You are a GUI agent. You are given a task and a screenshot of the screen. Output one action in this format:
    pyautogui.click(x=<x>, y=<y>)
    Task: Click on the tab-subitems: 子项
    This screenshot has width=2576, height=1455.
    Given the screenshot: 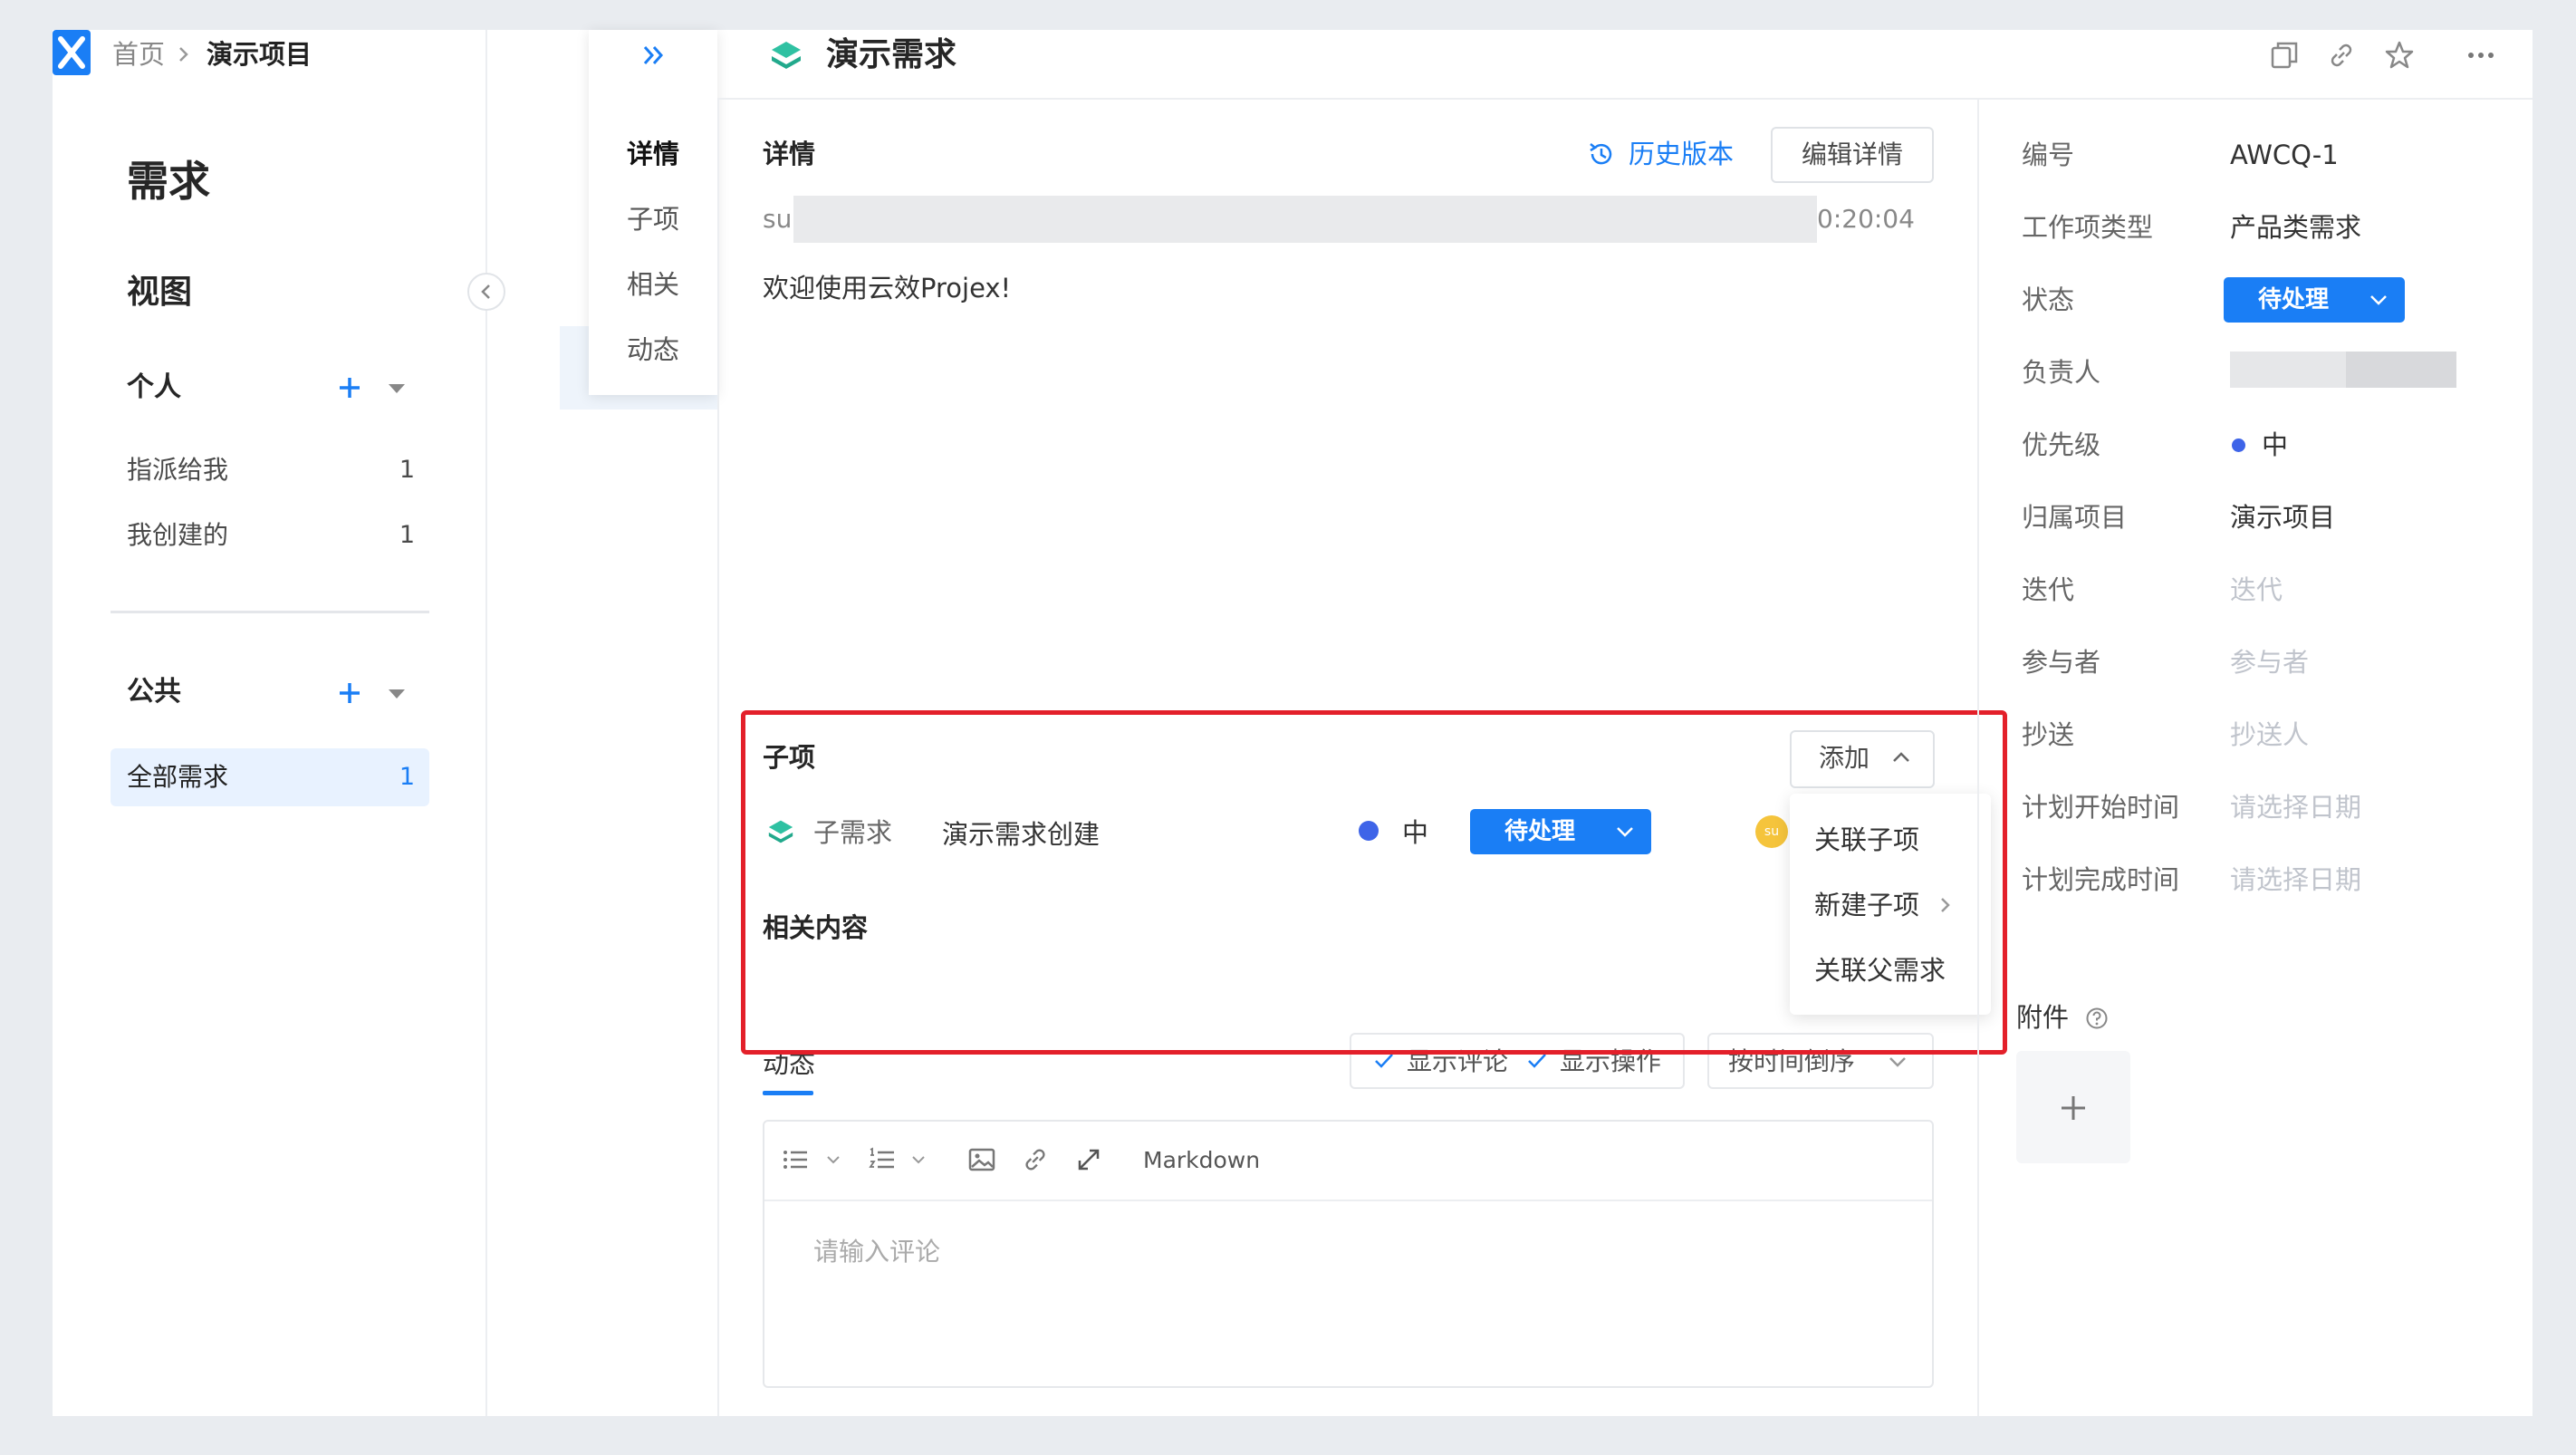 What is the action you would take?
    pyautogui.click(x=653, y=219)
    